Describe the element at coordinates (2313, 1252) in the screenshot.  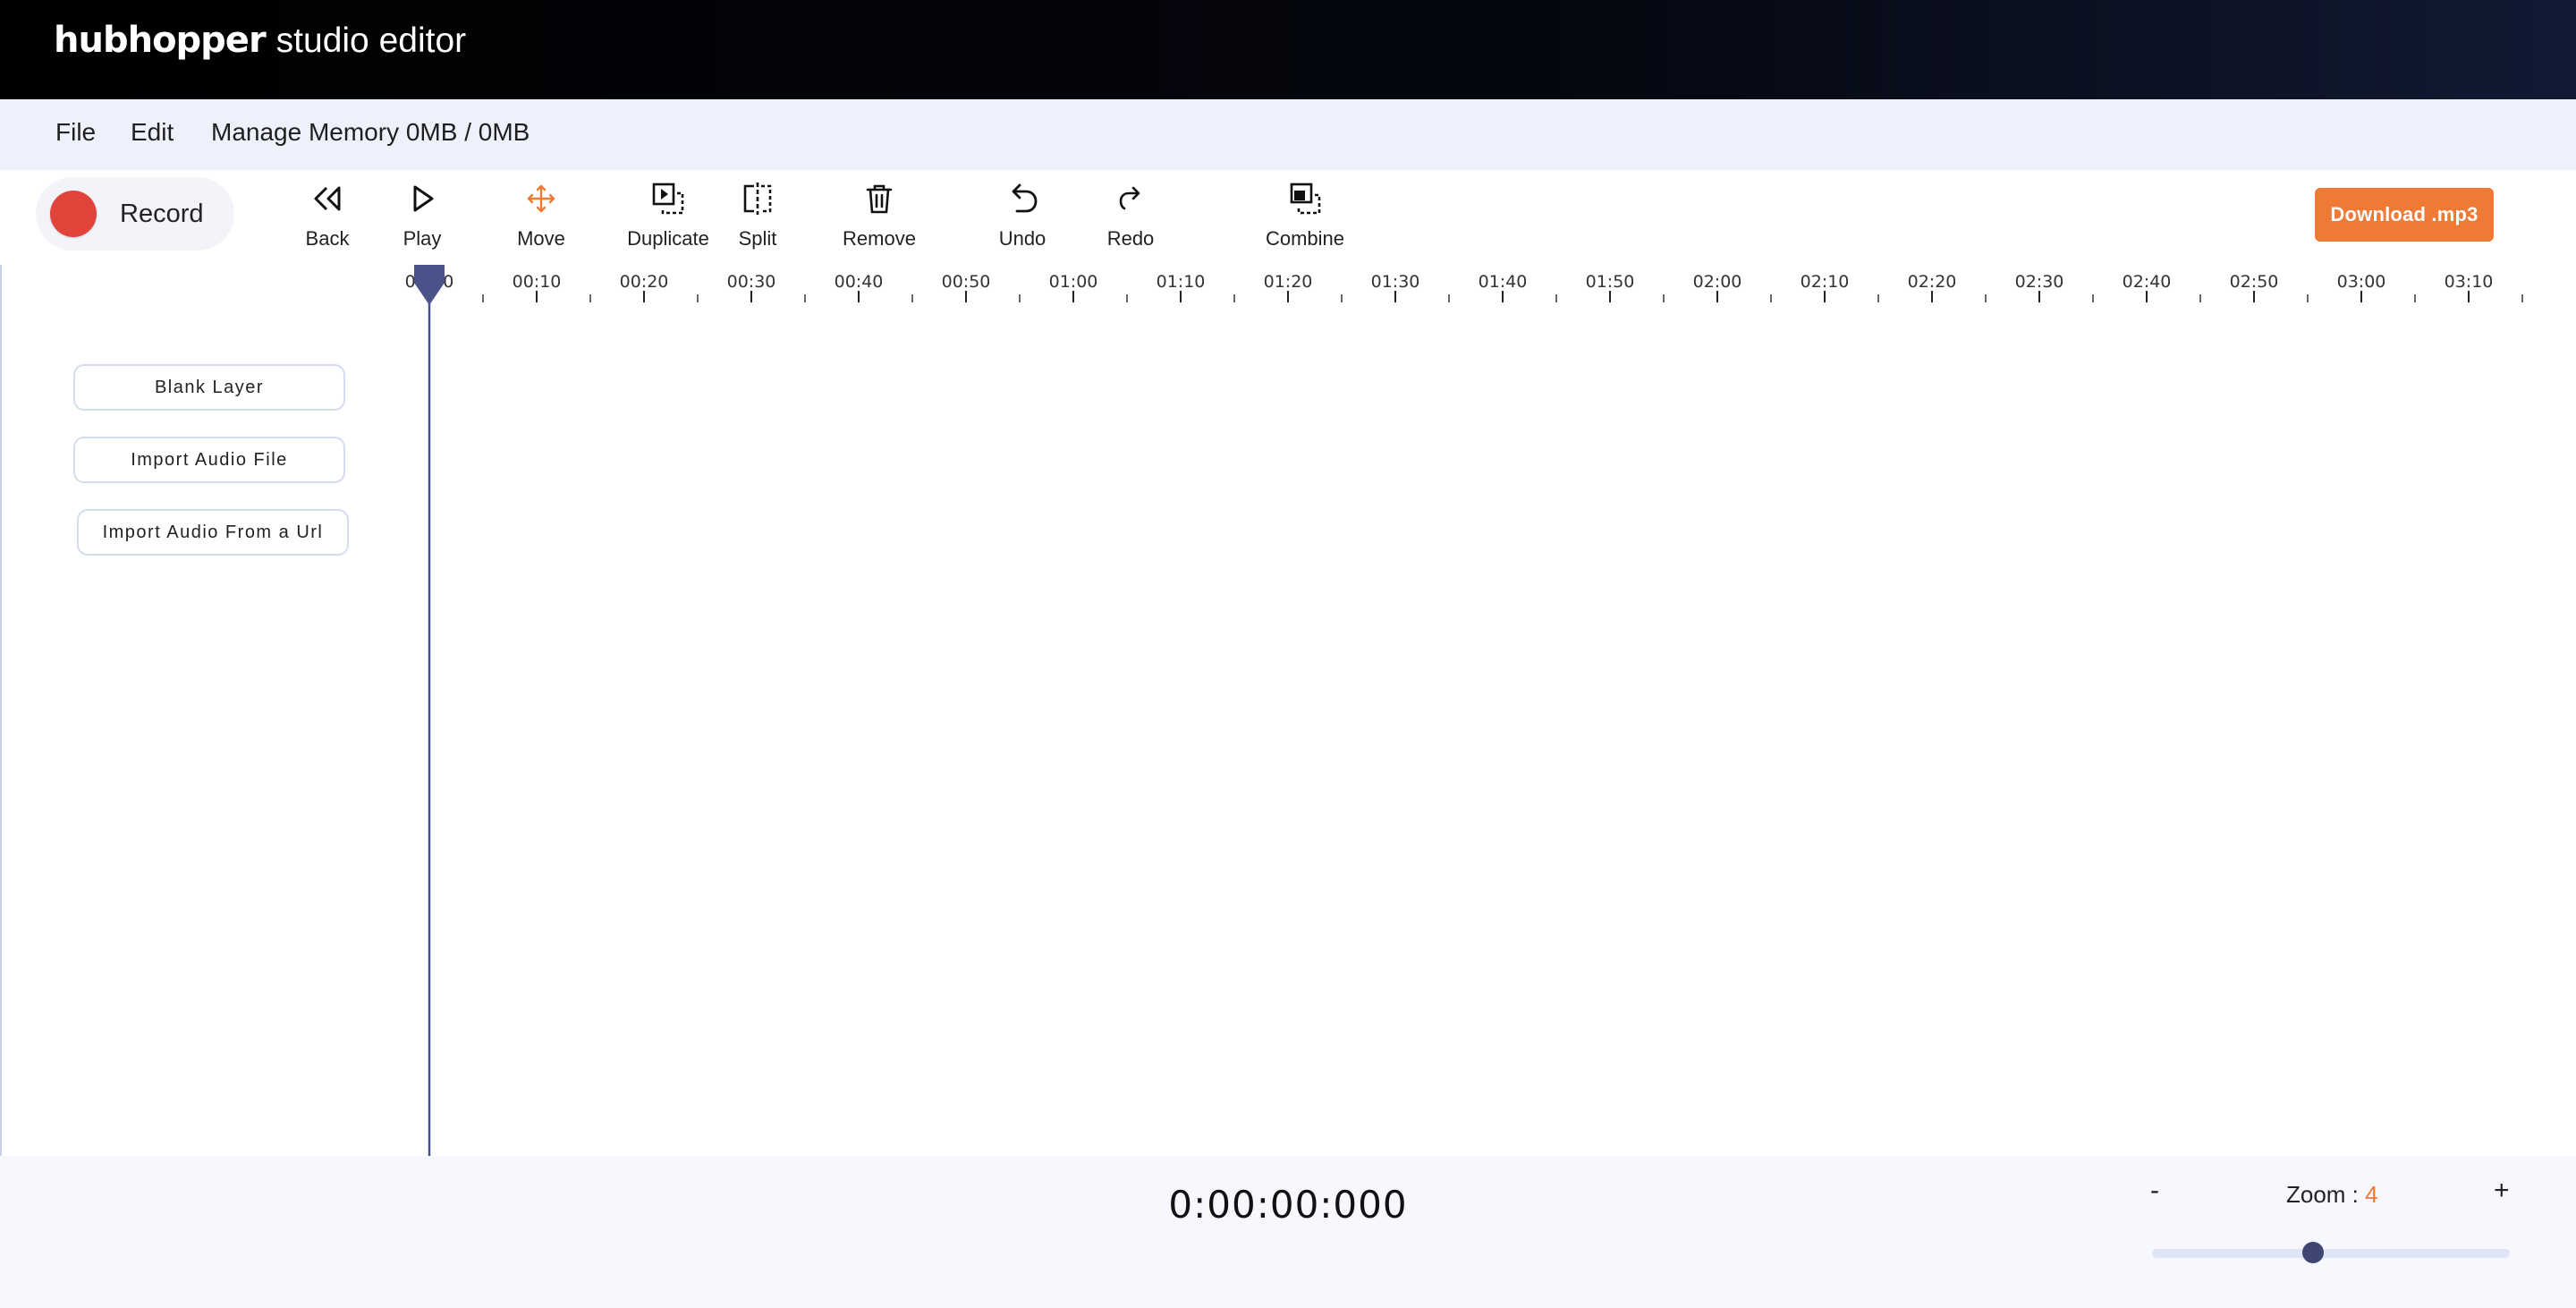
I see `zoom-slider-thumb` at that location.